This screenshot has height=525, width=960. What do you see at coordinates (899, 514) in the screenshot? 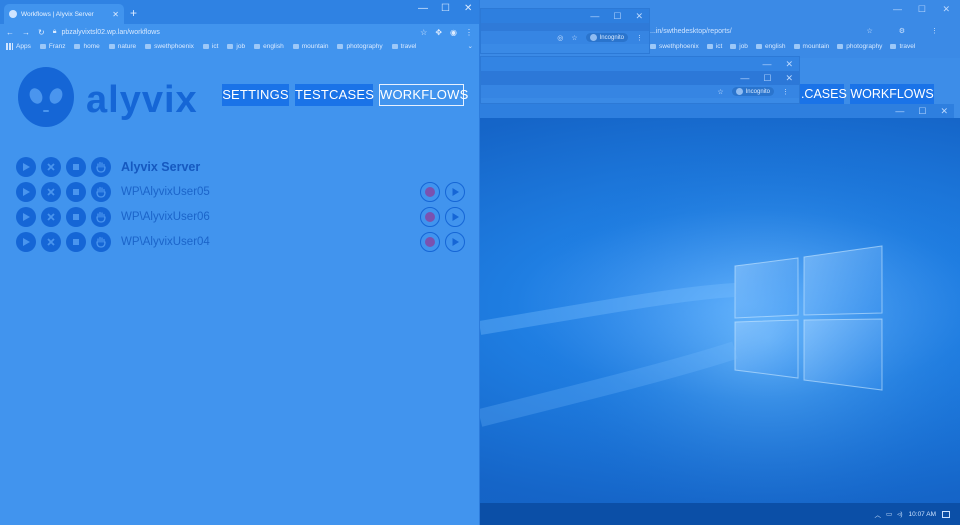
I see `volume-icon: ◃)` at bounding box center [899, 514].